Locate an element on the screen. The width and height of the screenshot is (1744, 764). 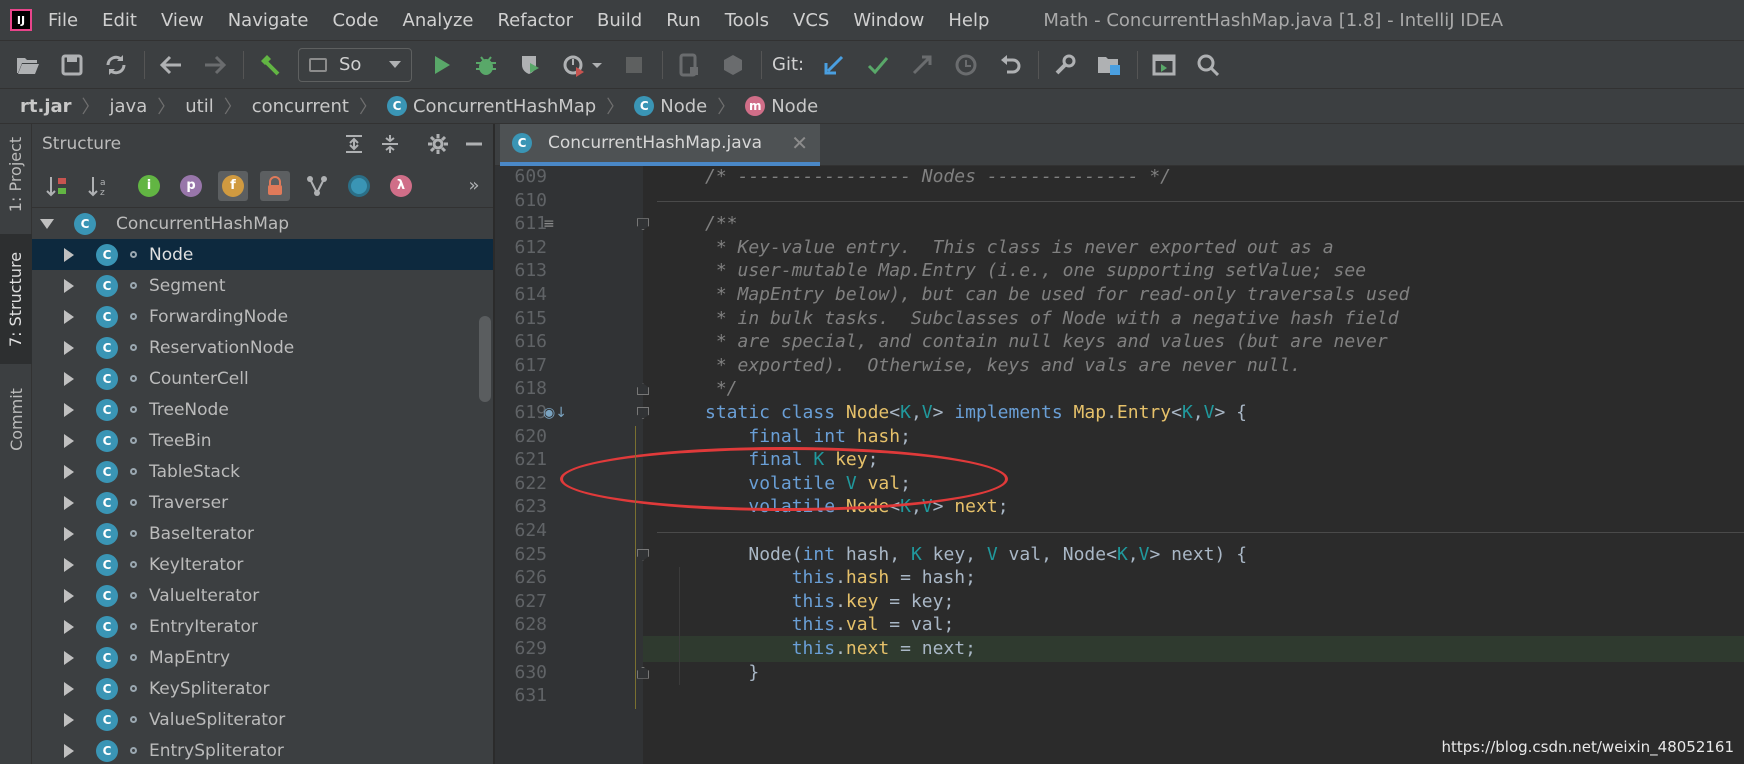
breadcrumb-item: C Node is located at coordinates (670, 106).